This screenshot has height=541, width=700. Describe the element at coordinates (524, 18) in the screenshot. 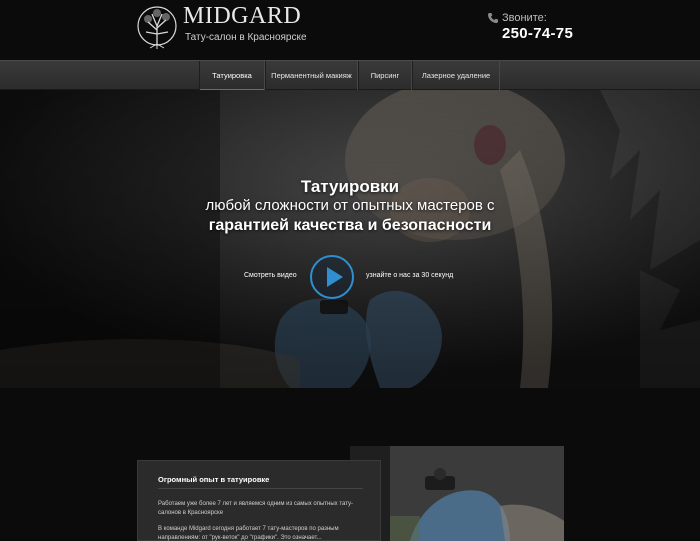

I see `call-label: Звоните:` at that location.